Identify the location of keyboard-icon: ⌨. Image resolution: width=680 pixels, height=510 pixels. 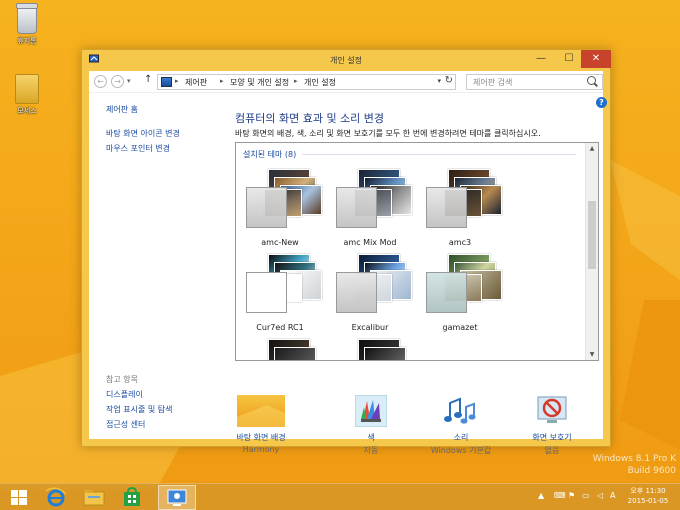
(560, 495).